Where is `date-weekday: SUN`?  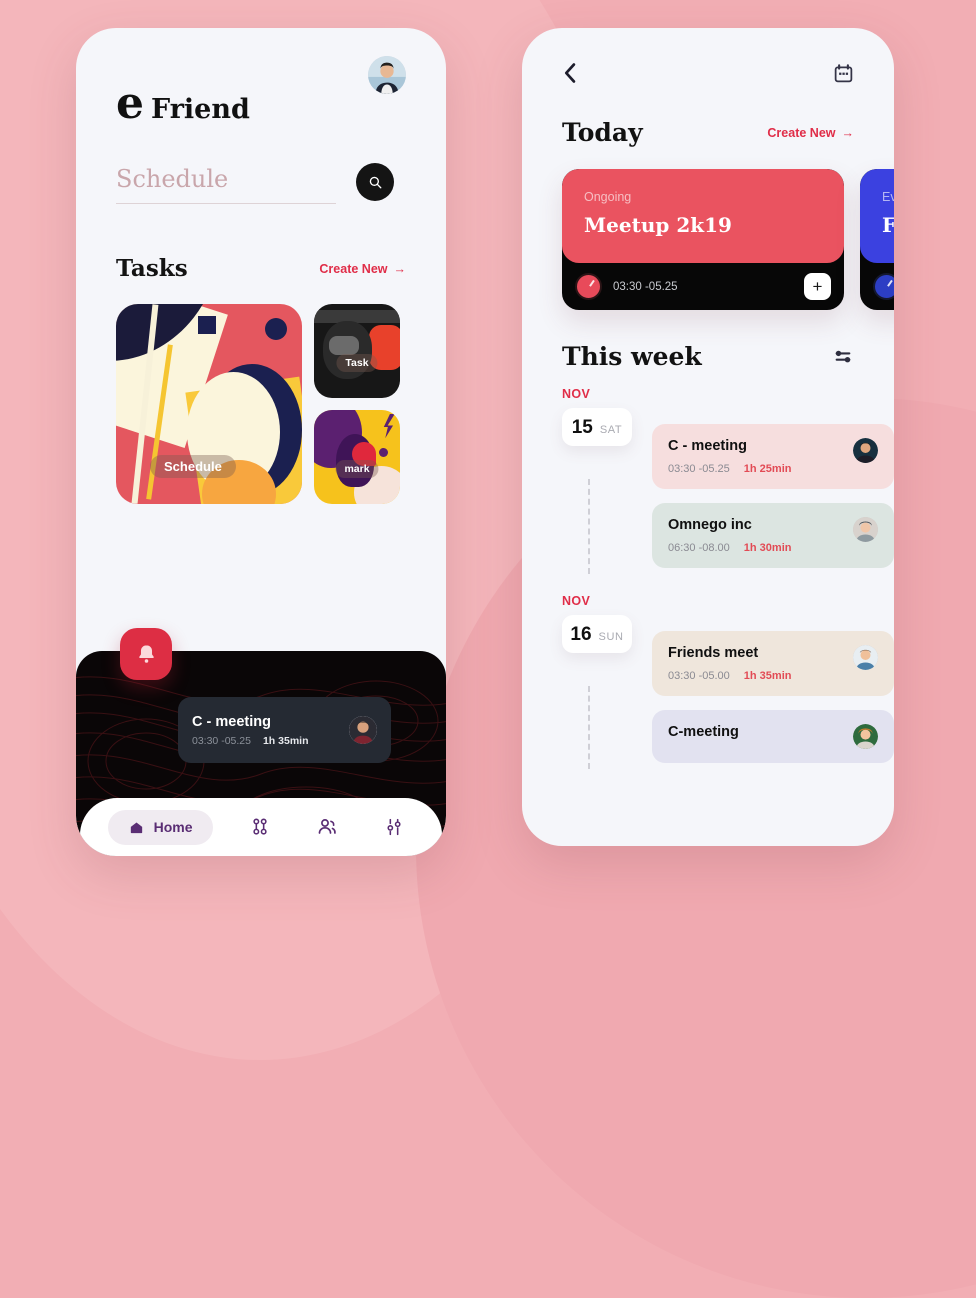
date-weekday: SUN is located at coordinates (611, 637).